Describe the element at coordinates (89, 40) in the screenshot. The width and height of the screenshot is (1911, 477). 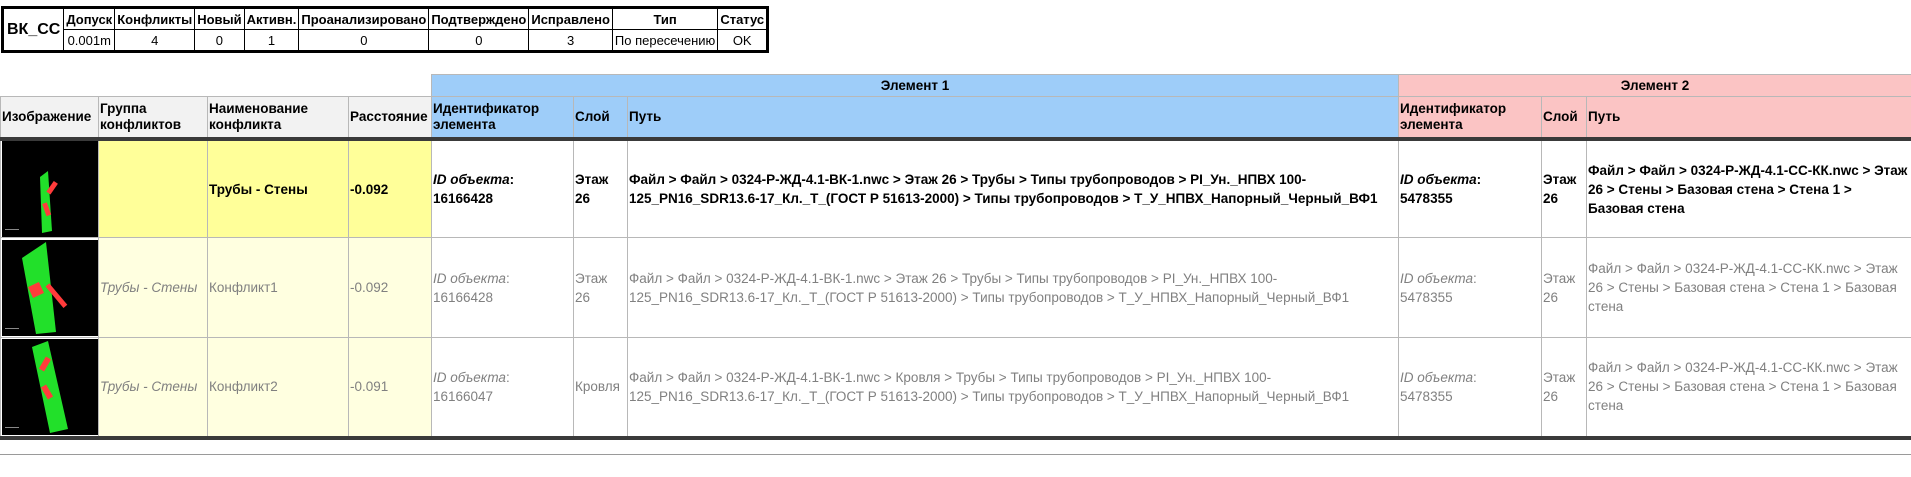
I see `summary-tolerance: 0.001m` at that location.